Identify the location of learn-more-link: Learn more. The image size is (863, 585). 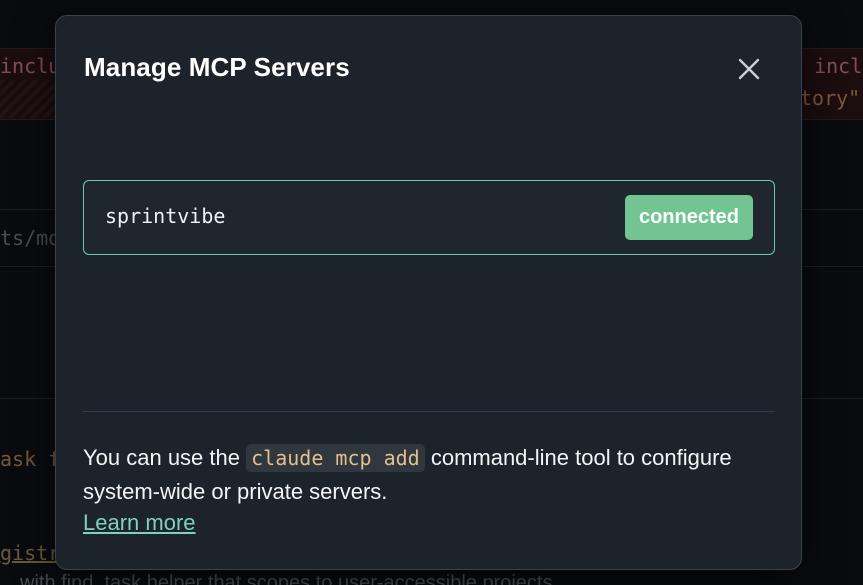
(139, 523).